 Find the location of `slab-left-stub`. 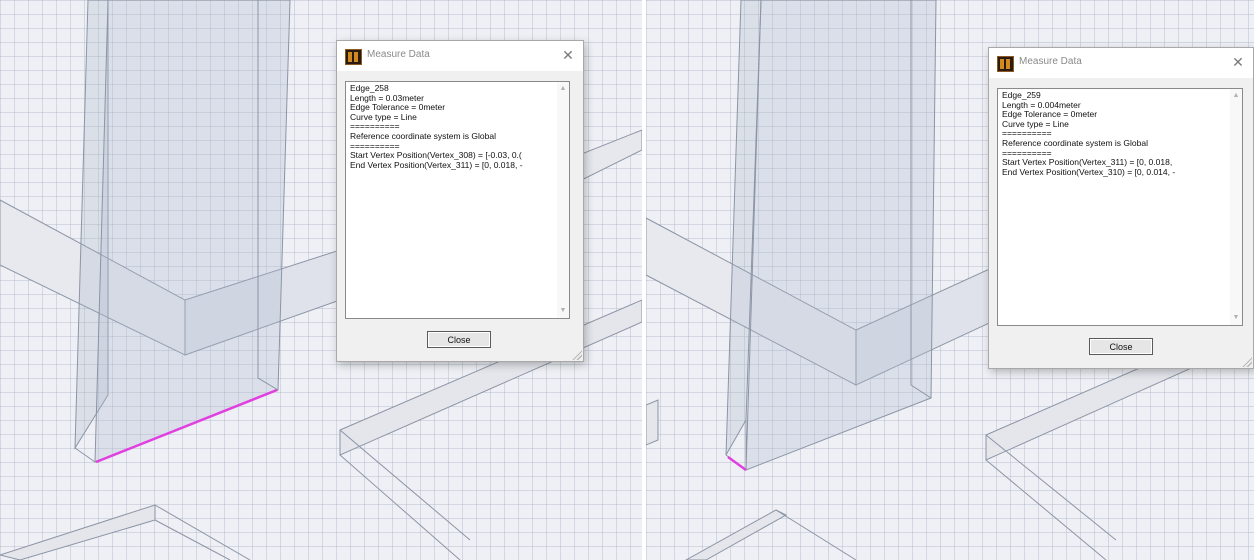

slab-left-stub is located at coordinates (652, 422).